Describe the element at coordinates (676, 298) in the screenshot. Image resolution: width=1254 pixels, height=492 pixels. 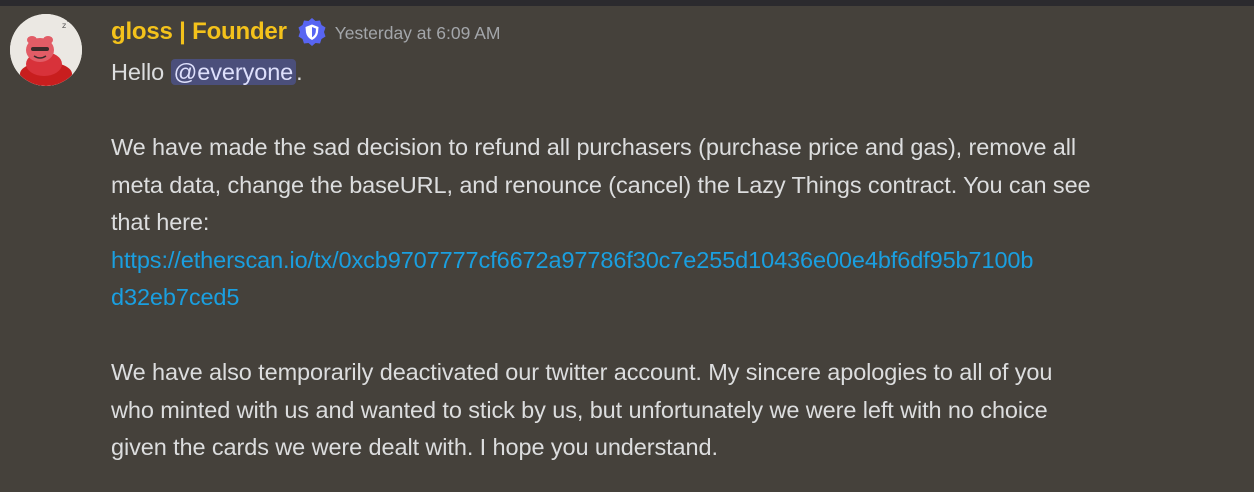
I see `etherscan-link-continued: d32eb7ced5` at that location.